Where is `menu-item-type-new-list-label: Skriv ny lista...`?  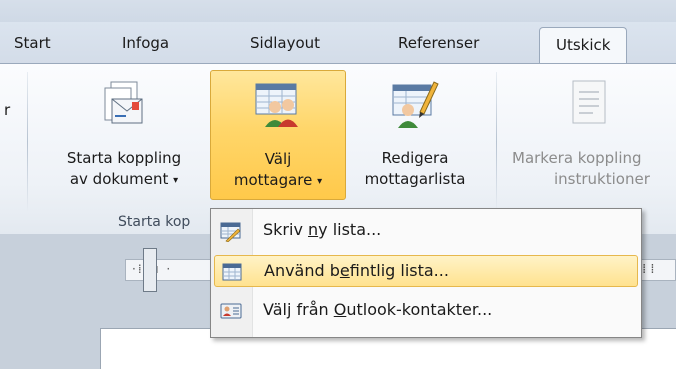 menu-item-type-new-list-label: Skriv ny lista... is located at coordinates (322, 229).